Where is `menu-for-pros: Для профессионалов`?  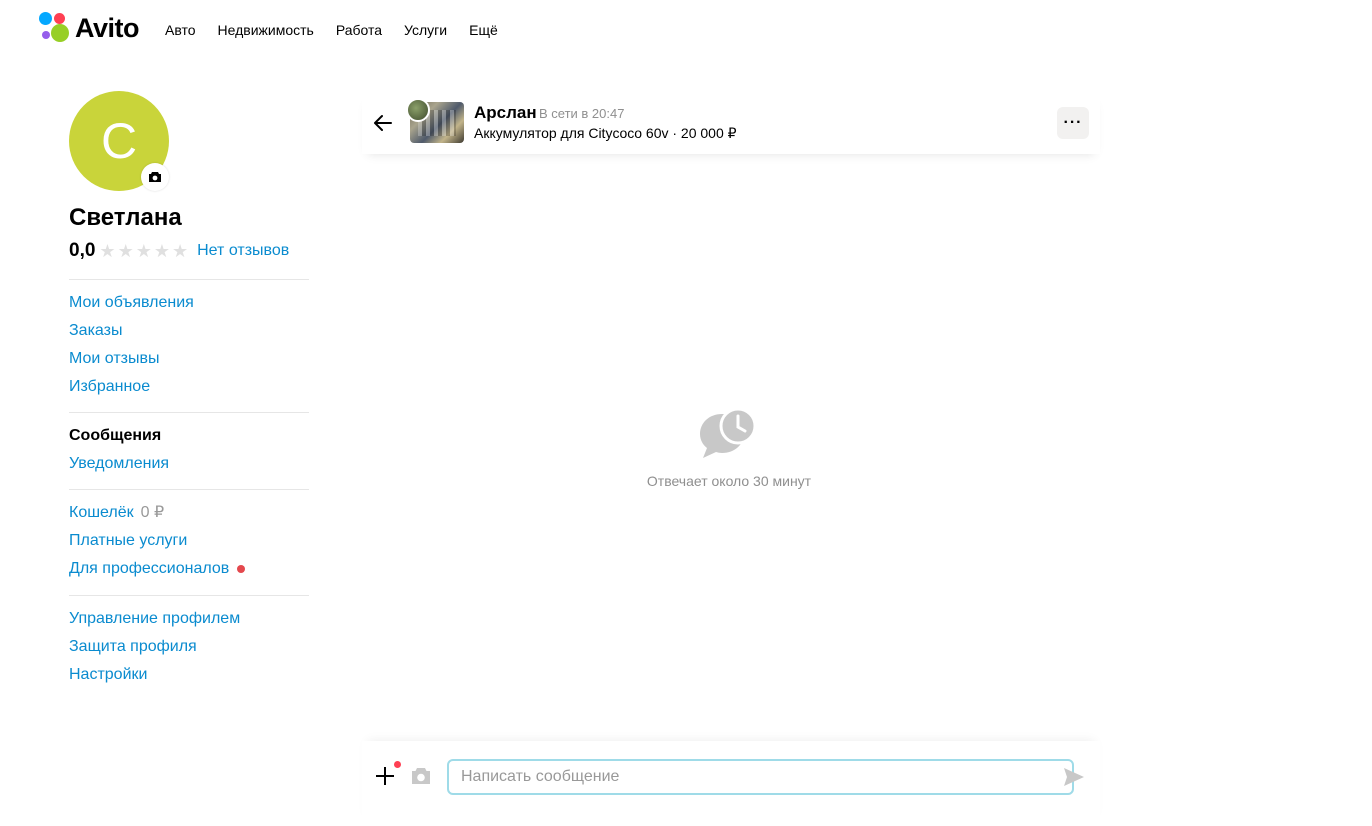
menu-for-pros: Для профессионалов is located at coordinates (157, 569).